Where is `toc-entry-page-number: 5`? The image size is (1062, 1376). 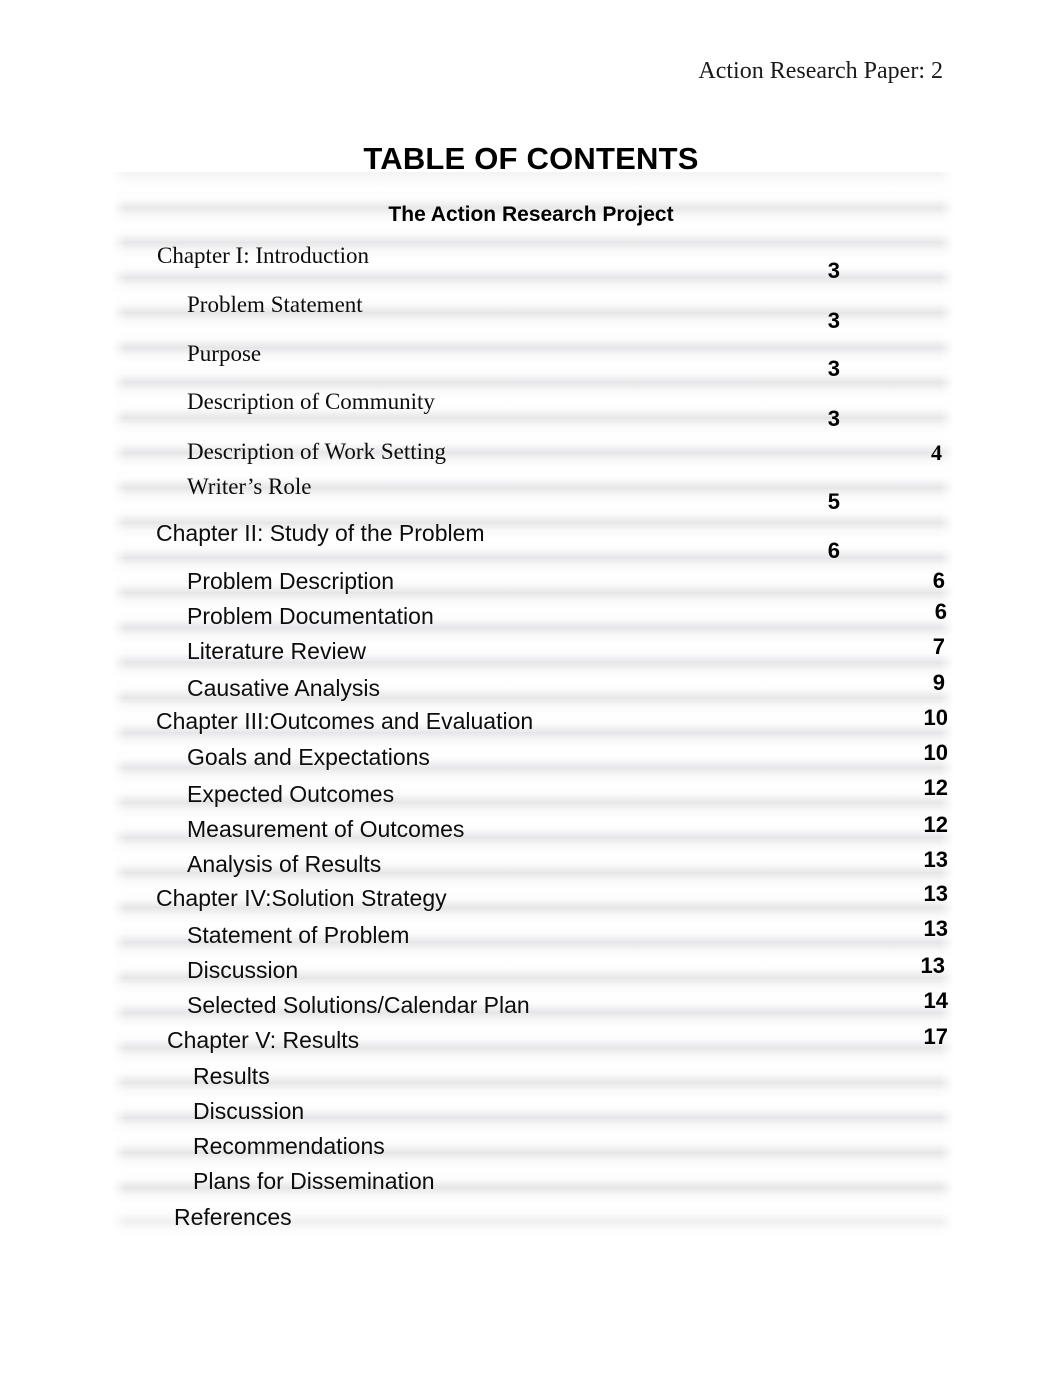 toc-entry-page-number: 5 is located at coordinates (810, 502).